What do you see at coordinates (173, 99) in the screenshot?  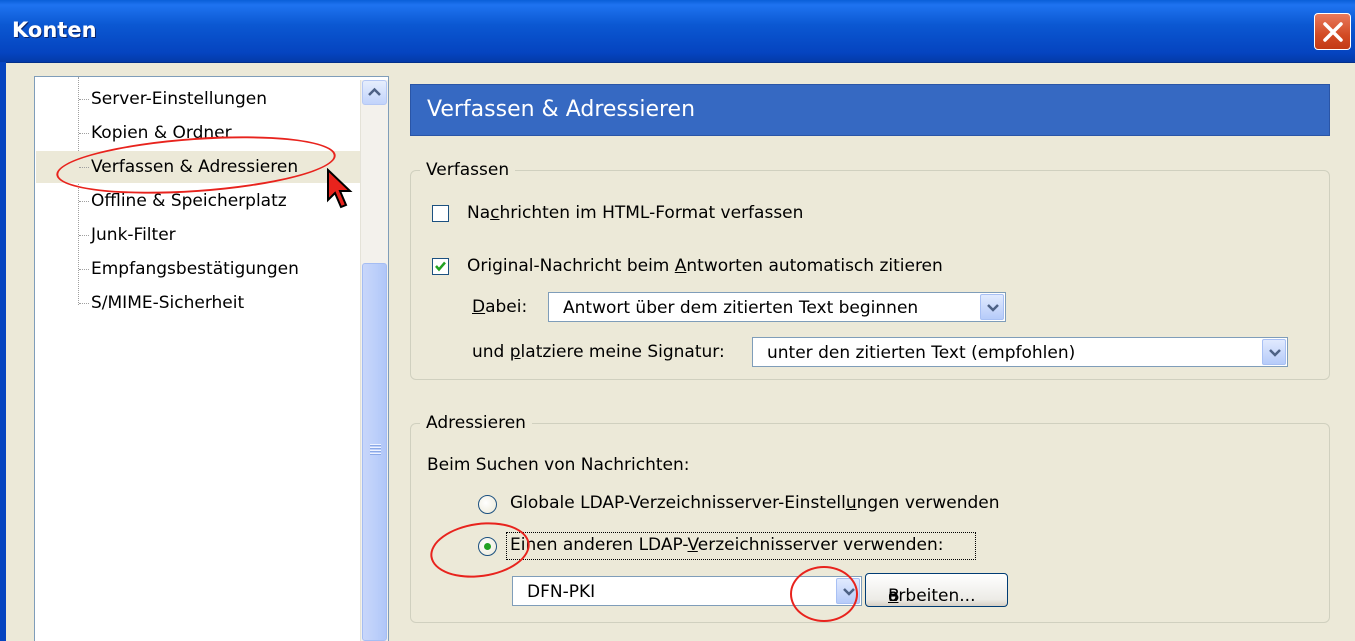 I see `tree-item-server-settings: Server-Einstellungen` at bounding box center [173, 99].